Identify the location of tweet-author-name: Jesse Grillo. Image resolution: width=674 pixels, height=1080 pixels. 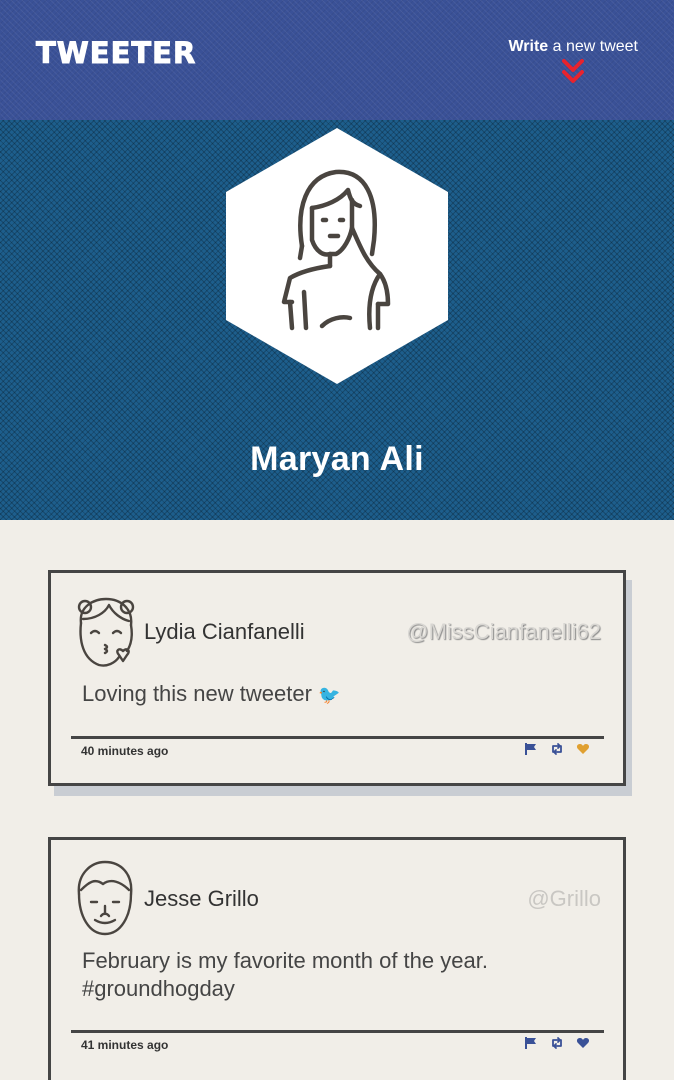
(201, 899).